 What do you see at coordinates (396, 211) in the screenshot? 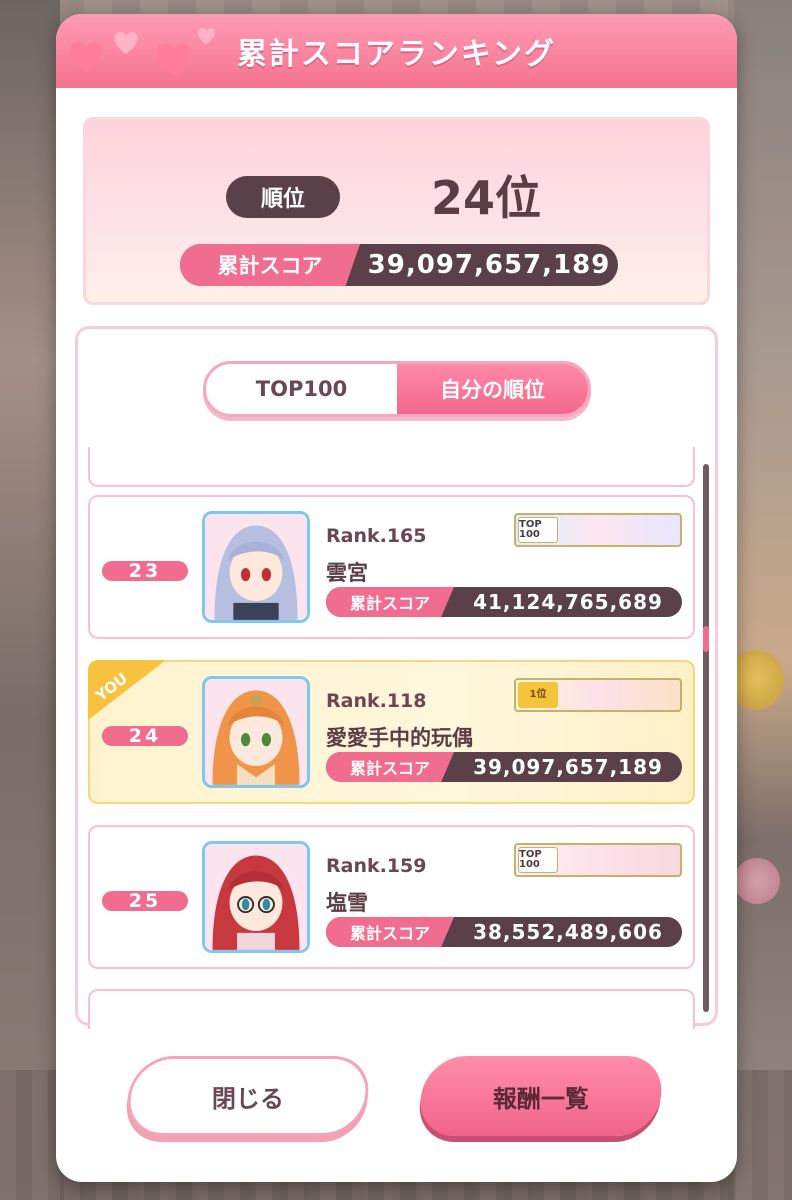
I see `my-rank-summary: 順位 24位 累計スコア 39,097,657,189` at bounding box center [396, 211].